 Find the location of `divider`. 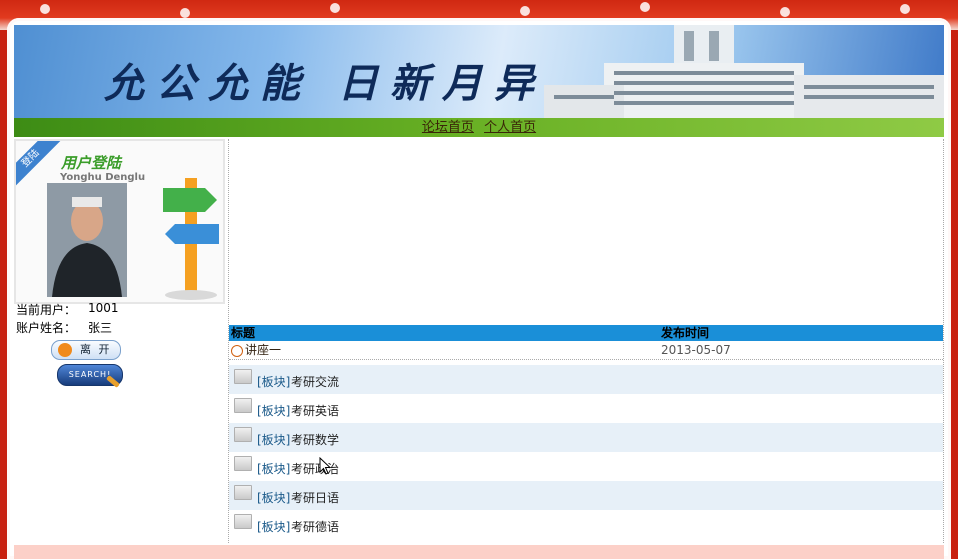

divider is located at coordinates (586, 359).